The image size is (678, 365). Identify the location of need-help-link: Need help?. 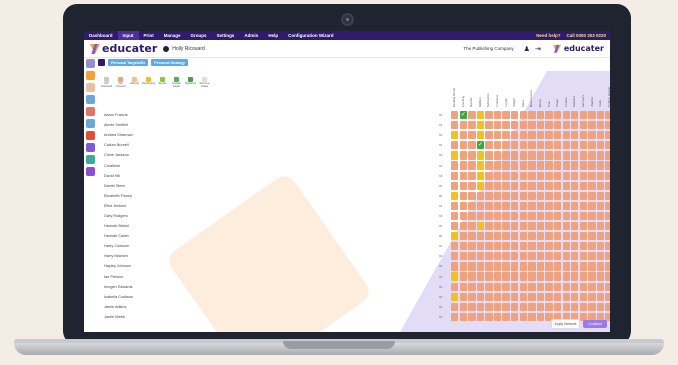
(548, 35).